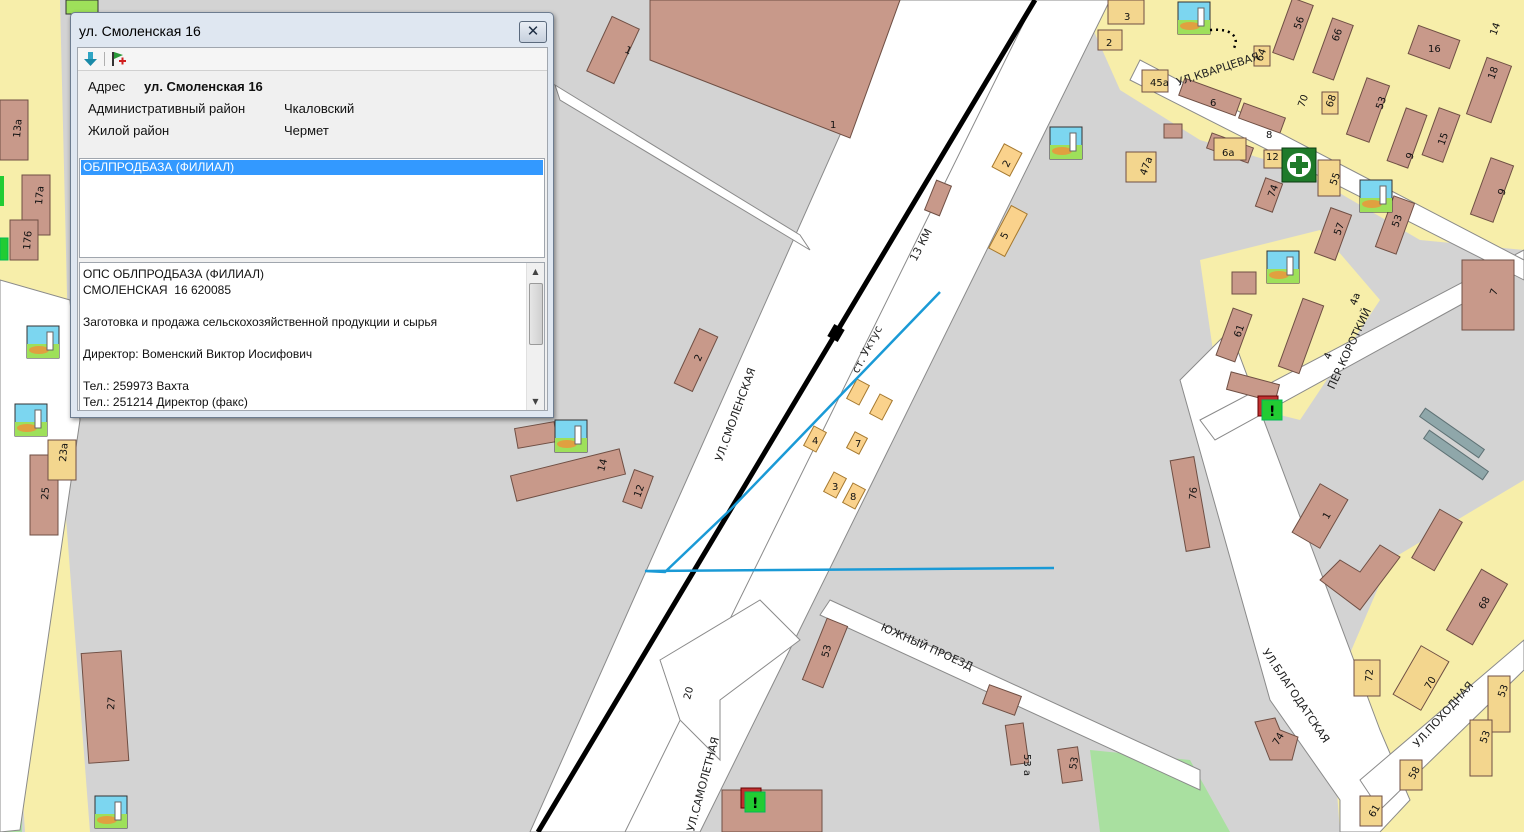 This screenshot has height=832, width=1524. I want to click on scroll-up-icon: ▲, so click(535, 271).